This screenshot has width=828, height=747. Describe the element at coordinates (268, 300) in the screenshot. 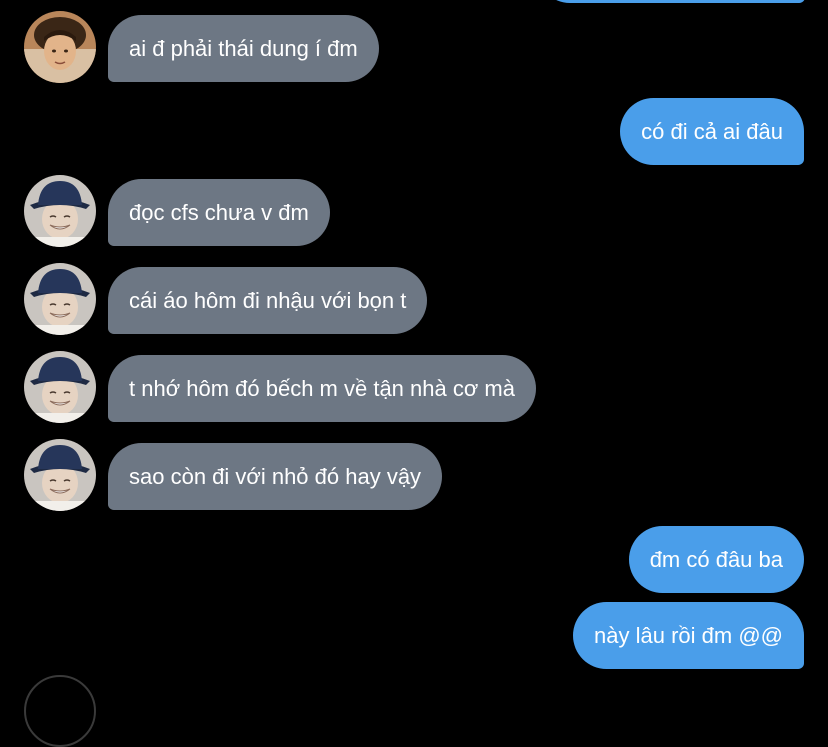

I see `message-bubble-incoming: cái áo hôm đi nhậu với bọn t` at that location.